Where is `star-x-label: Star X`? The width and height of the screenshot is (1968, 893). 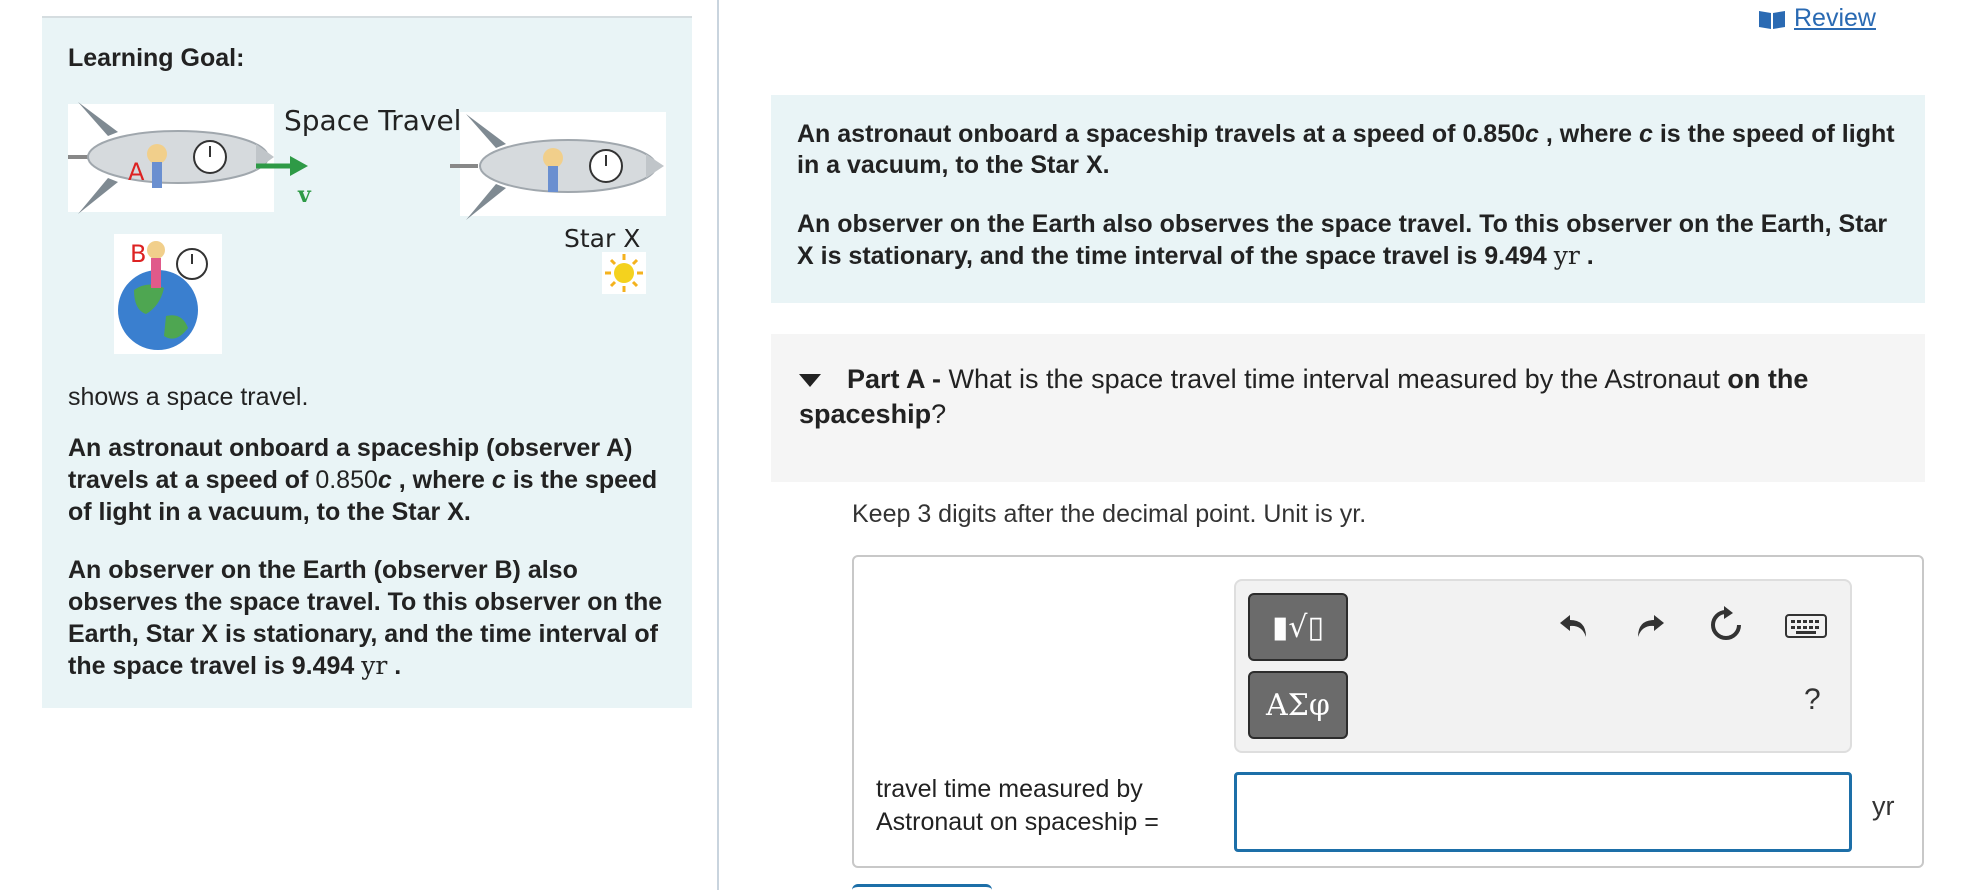
star-x-label: Star X is located at coordinates (602, 238).